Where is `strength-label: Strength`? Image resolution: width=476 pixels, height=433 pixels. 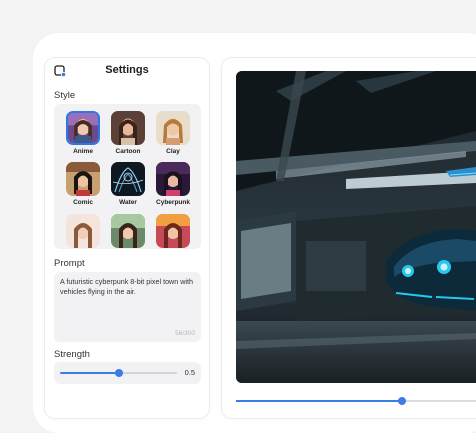 strength-label: Strength is located at coordinates (72, 354).